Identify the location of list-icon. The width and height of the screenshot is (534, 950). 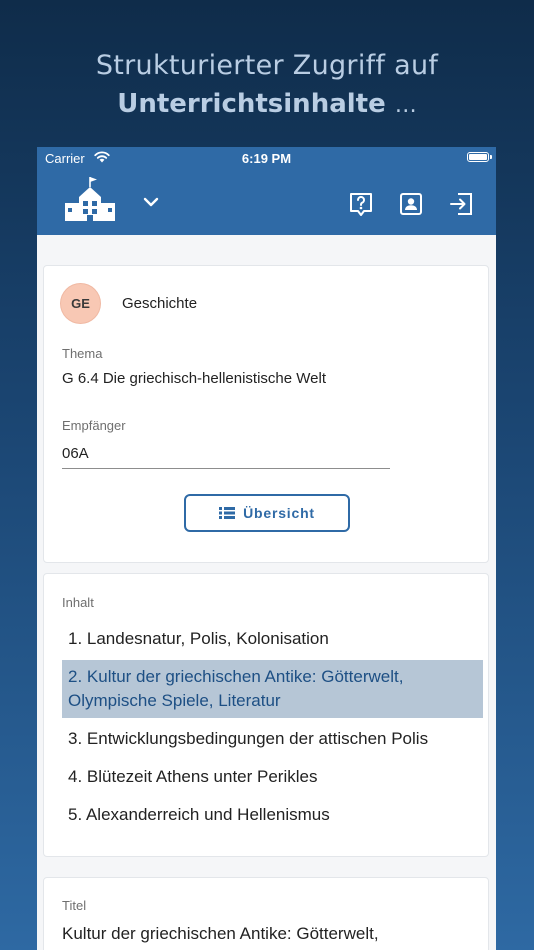
(227, 513).